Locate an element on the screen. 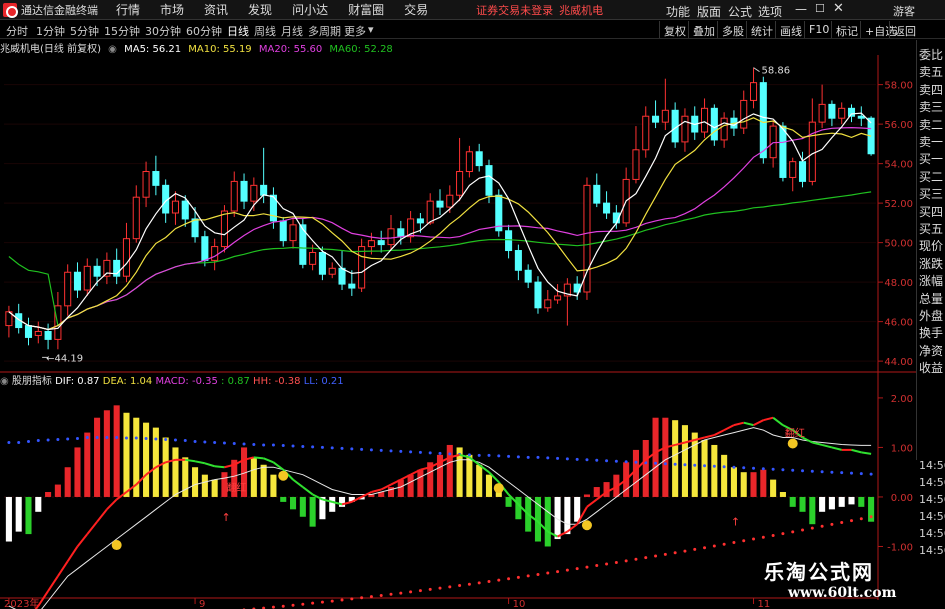 This screenshot has width=945, height=609. side-panel-item: 卖四 is located at coordinates (931, 89).